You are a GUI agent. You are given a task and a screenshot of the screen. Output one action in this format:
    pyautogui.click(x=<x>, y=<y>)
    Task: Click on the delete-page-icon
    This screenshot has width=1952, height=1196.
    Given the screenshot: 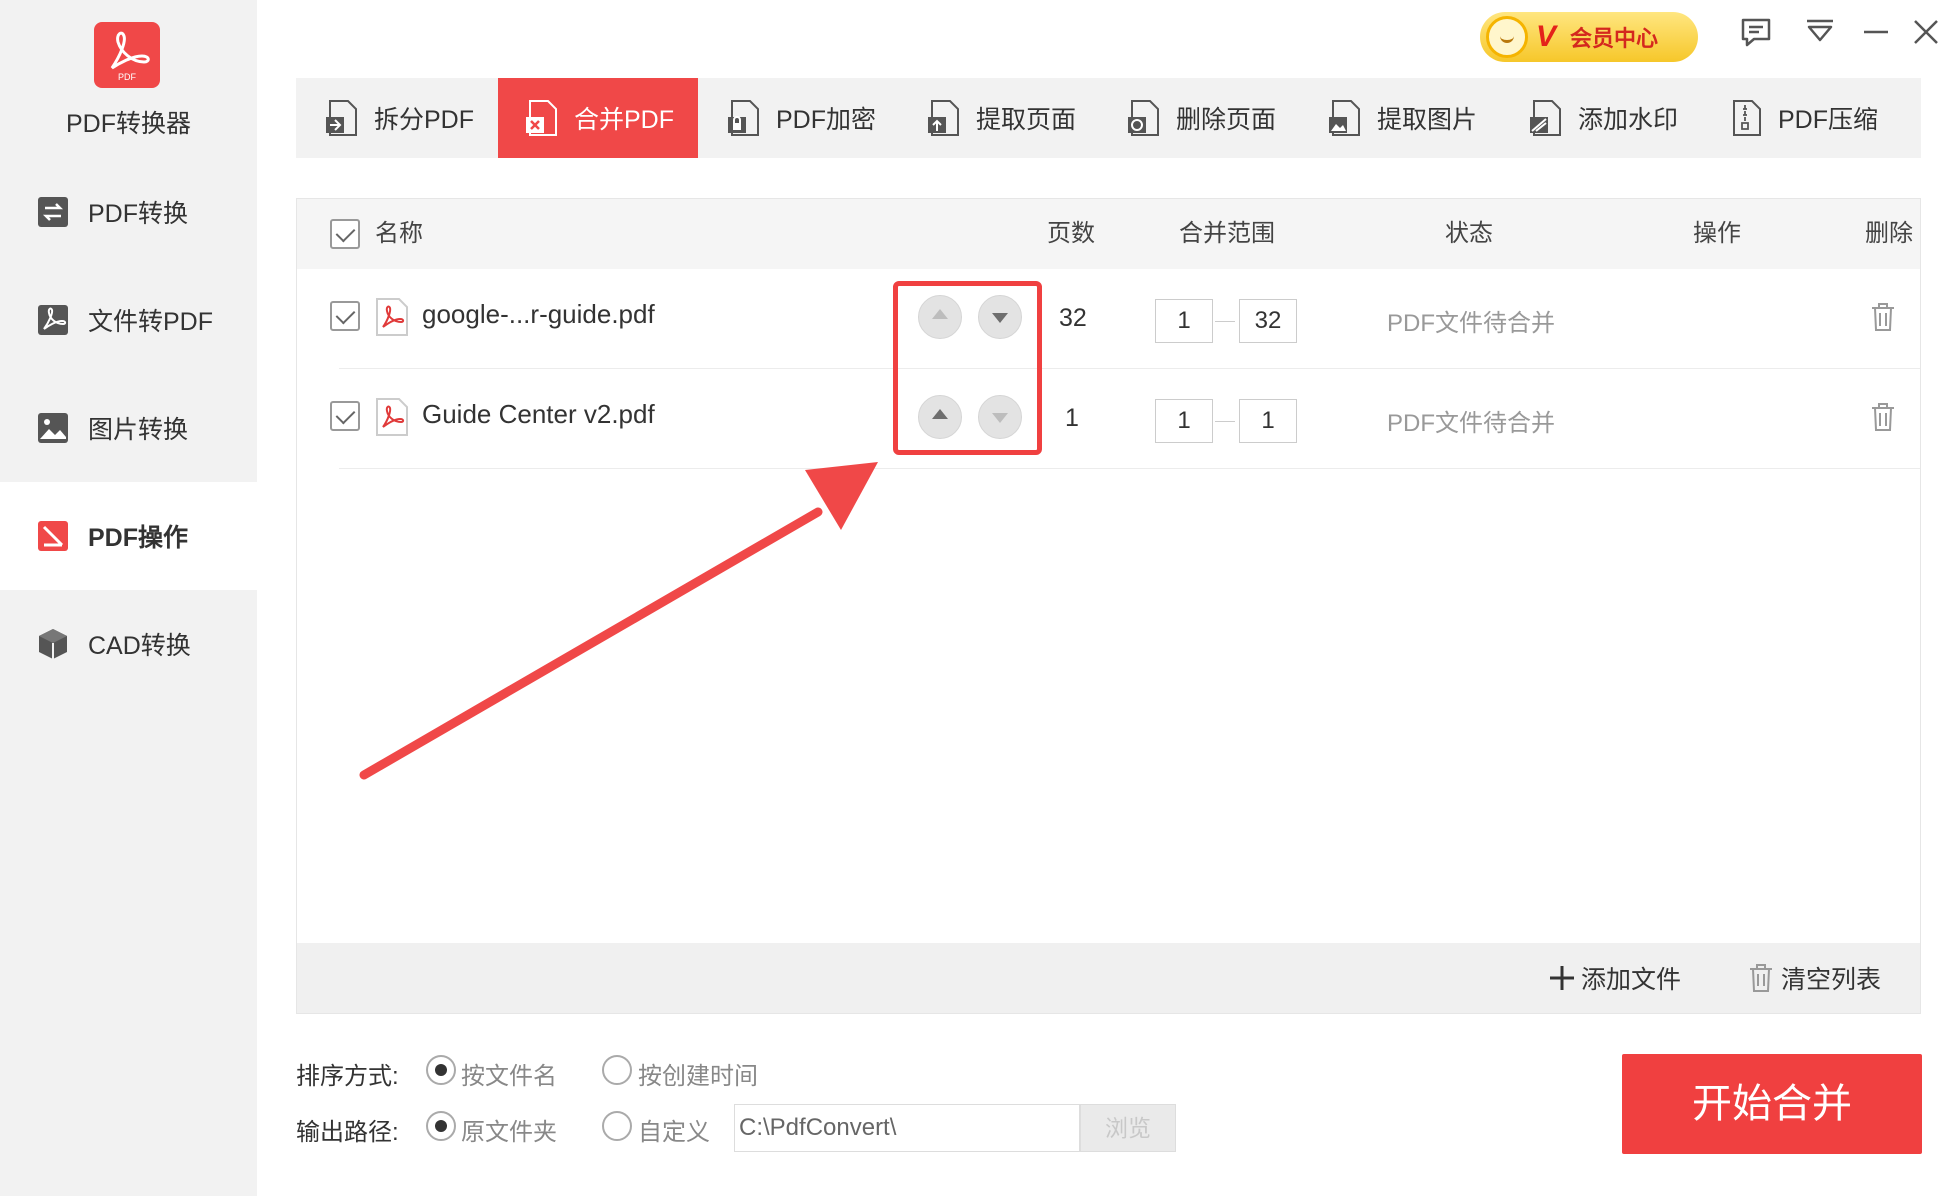 What is the action you would take?
    pyautogui.click(x=1143, y=118)
    